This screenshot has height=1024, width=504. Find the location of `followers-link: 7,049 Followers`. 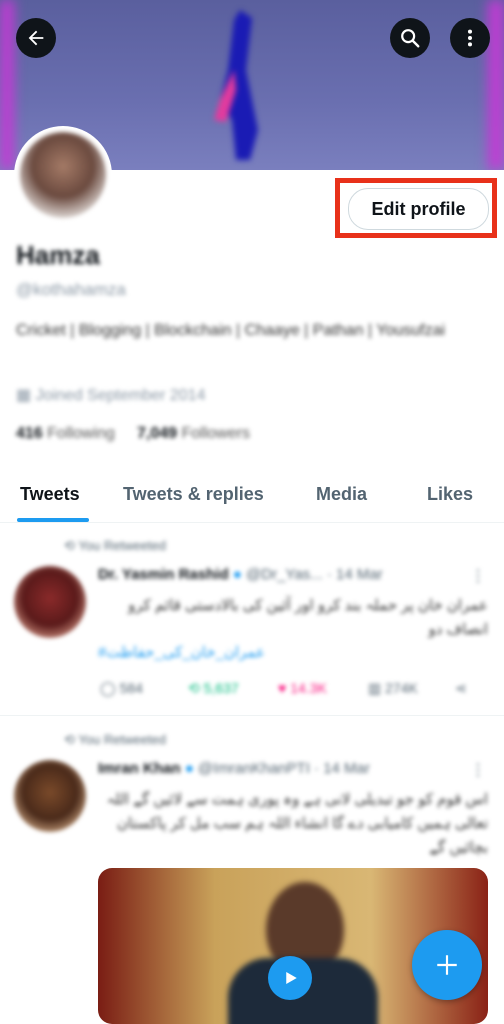

followers-link: 7,049 Followers is located at coordinates (193, 433).